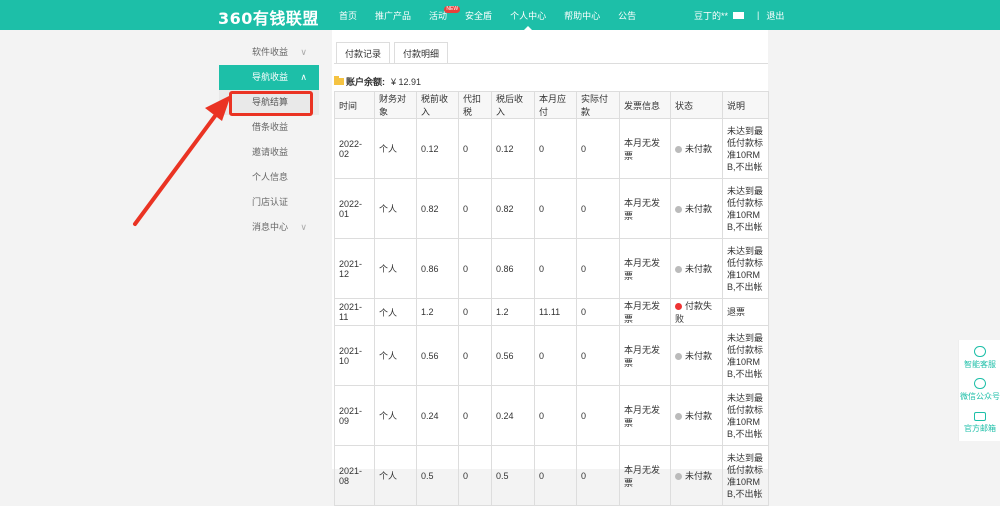 The height and width of the screenshot is (506, 1000). What do you see at coordinates (421, 53) in the screenshot?
I see `tab-payment-details: 付款明细` at bounding box center [421, 53].